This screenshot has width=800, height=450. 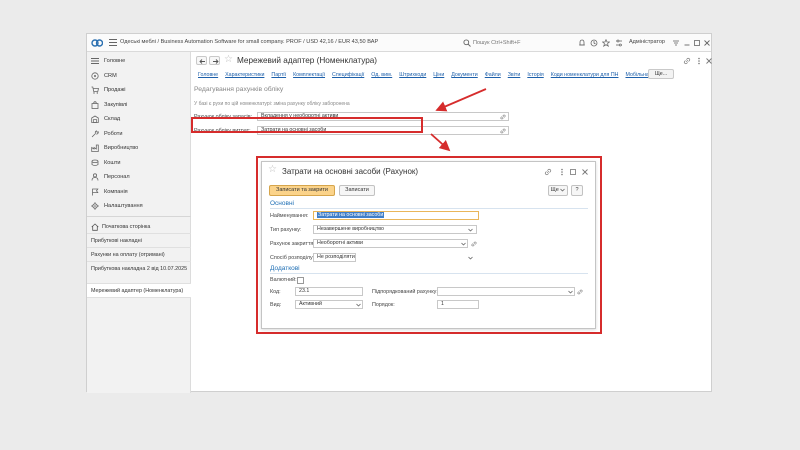 What do you see at coordinates (429, 208) in the screenshot?
I see `section-main-divider` at bounding box center [429, 208].